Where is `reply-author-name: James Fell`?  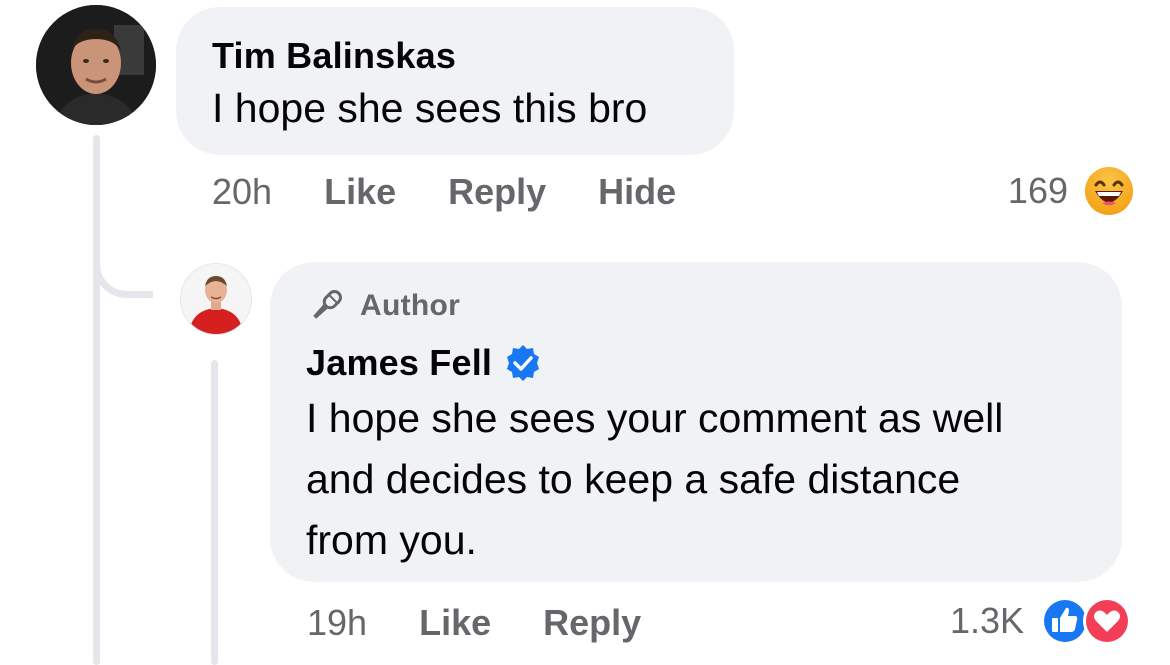
reply-author-name: James Fell is located at coordinates (399, 363).